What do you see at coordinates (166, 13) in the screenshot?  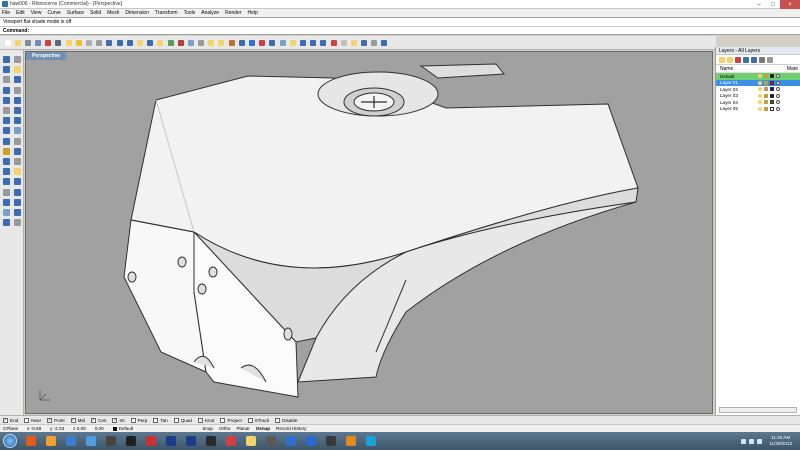 I see `menu-transform: Transform` at bounding box center [166, 13].